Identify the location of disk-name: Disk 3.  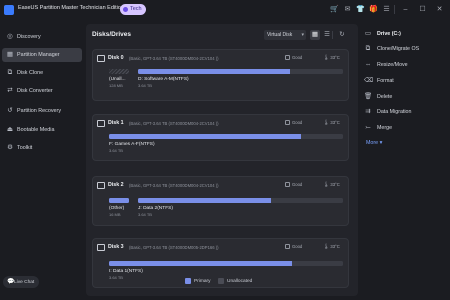
(116, 247).